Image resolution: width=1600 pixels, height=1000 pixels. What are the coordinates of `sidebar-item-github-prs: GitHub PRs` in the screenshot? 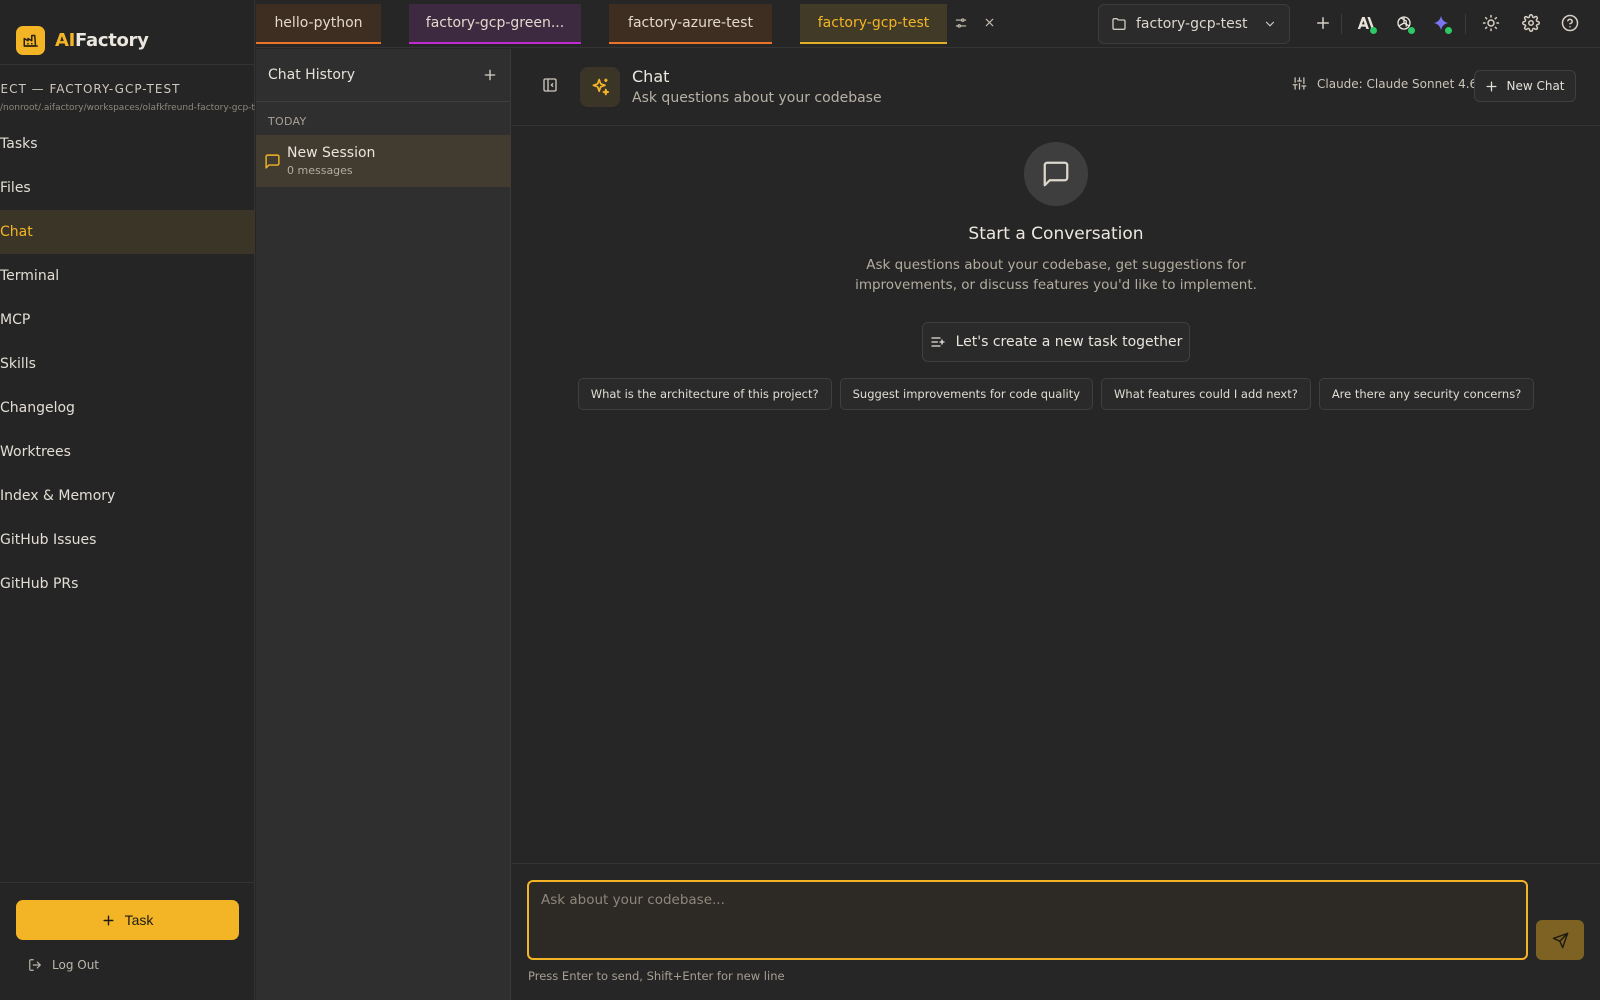 It's located at (127, 584).